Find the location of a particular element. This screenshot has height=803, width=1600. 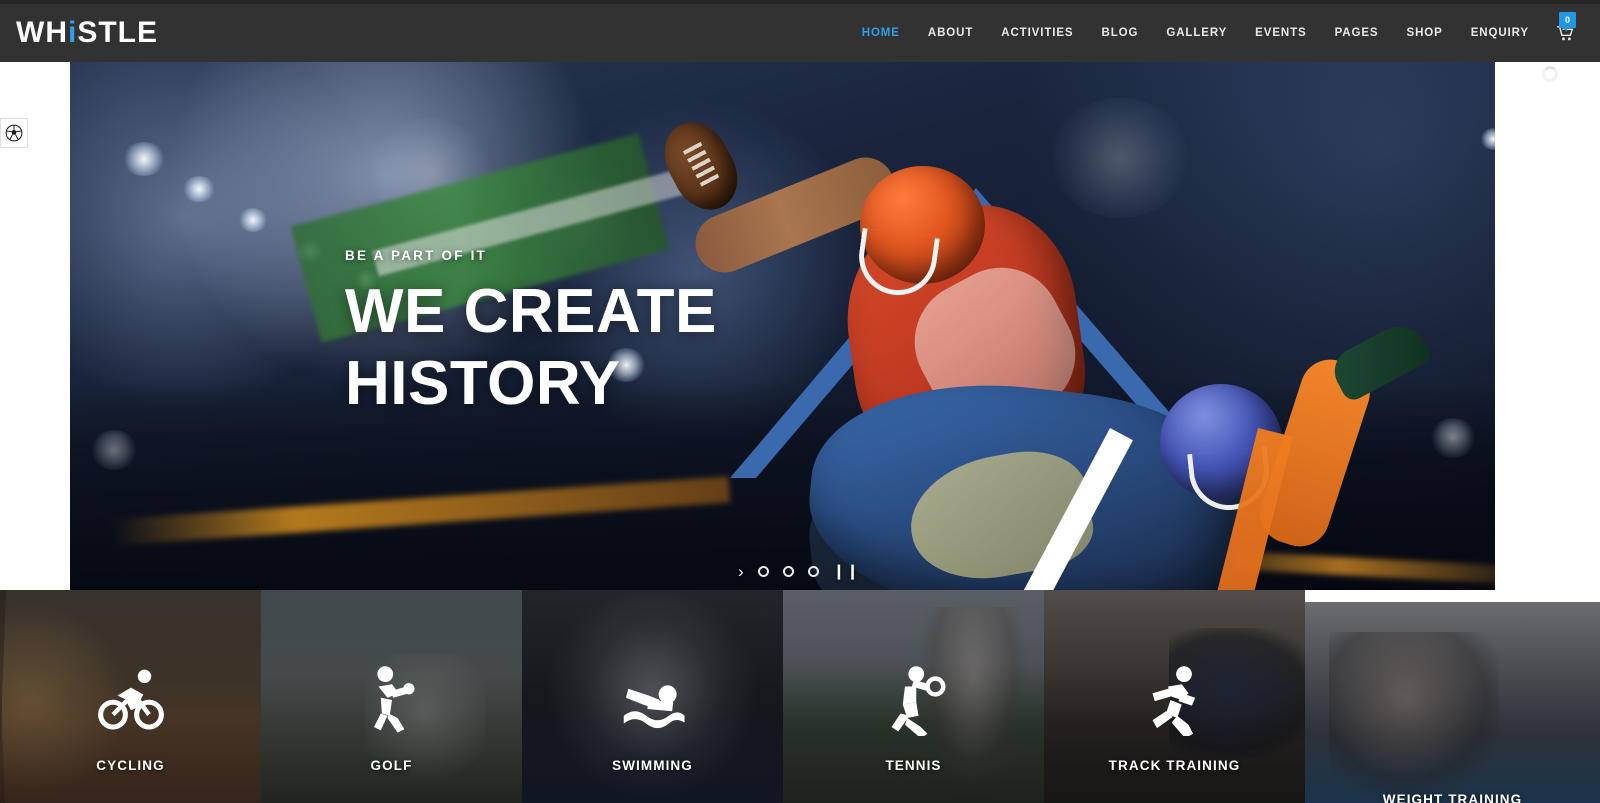

logo-accent-letter: i is located at coordinates (72, 32).